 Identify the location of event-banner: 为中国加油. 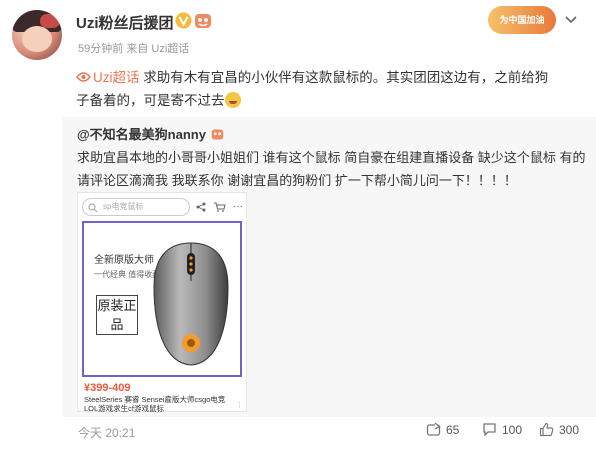
(522, 20).